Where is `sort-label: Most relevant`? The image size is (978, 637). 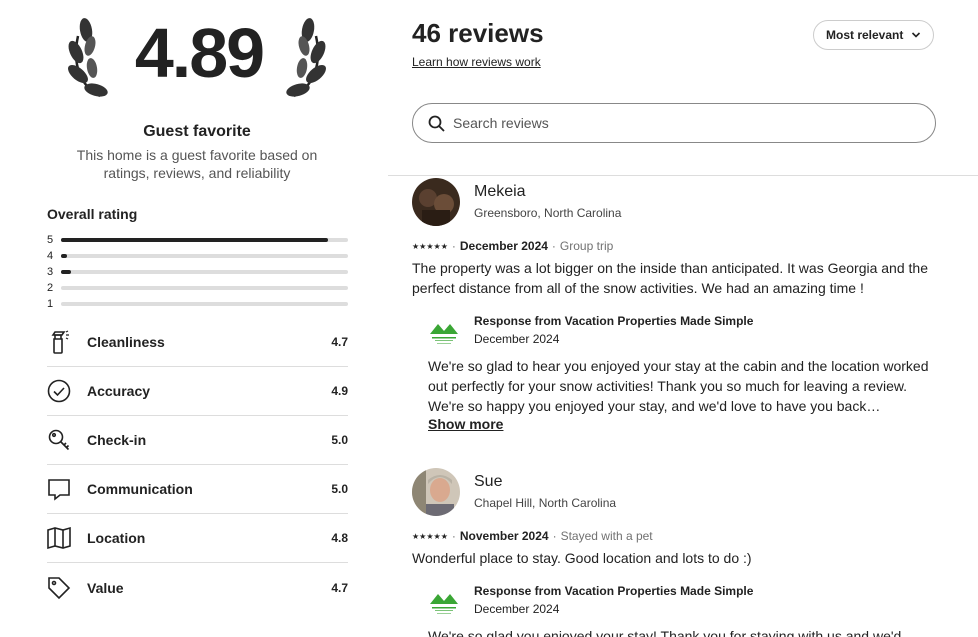 sort-label: Most relevant is located at coordinates (865, 35).